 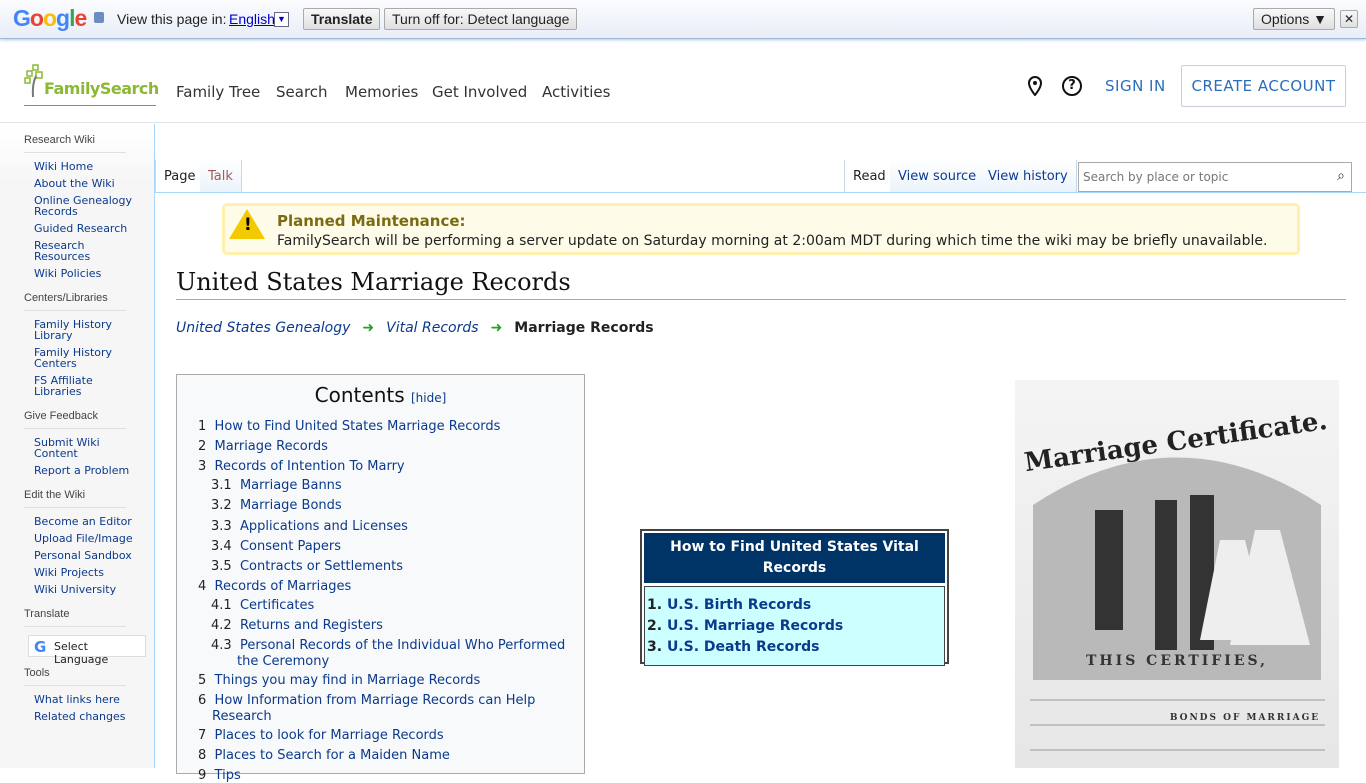 What do you see at coordinates (99, 17) in the screenshot?
I see `lock-icon` at bounding box center [99, 17].